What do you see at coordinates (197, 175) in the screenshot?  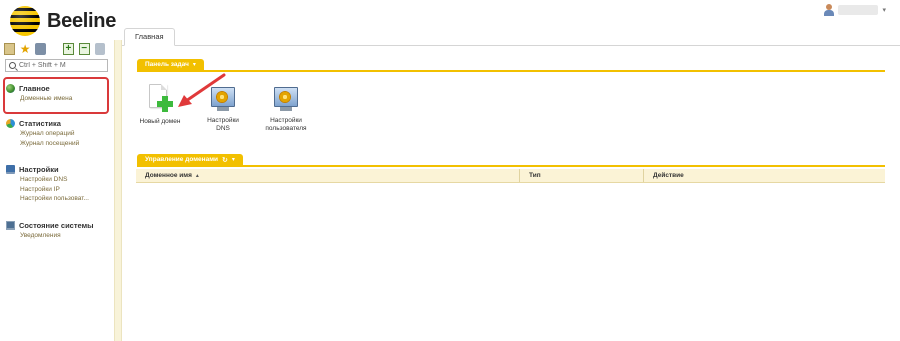 I see `sort-ascending-icon: ▲` at bounding box center [197, 175].